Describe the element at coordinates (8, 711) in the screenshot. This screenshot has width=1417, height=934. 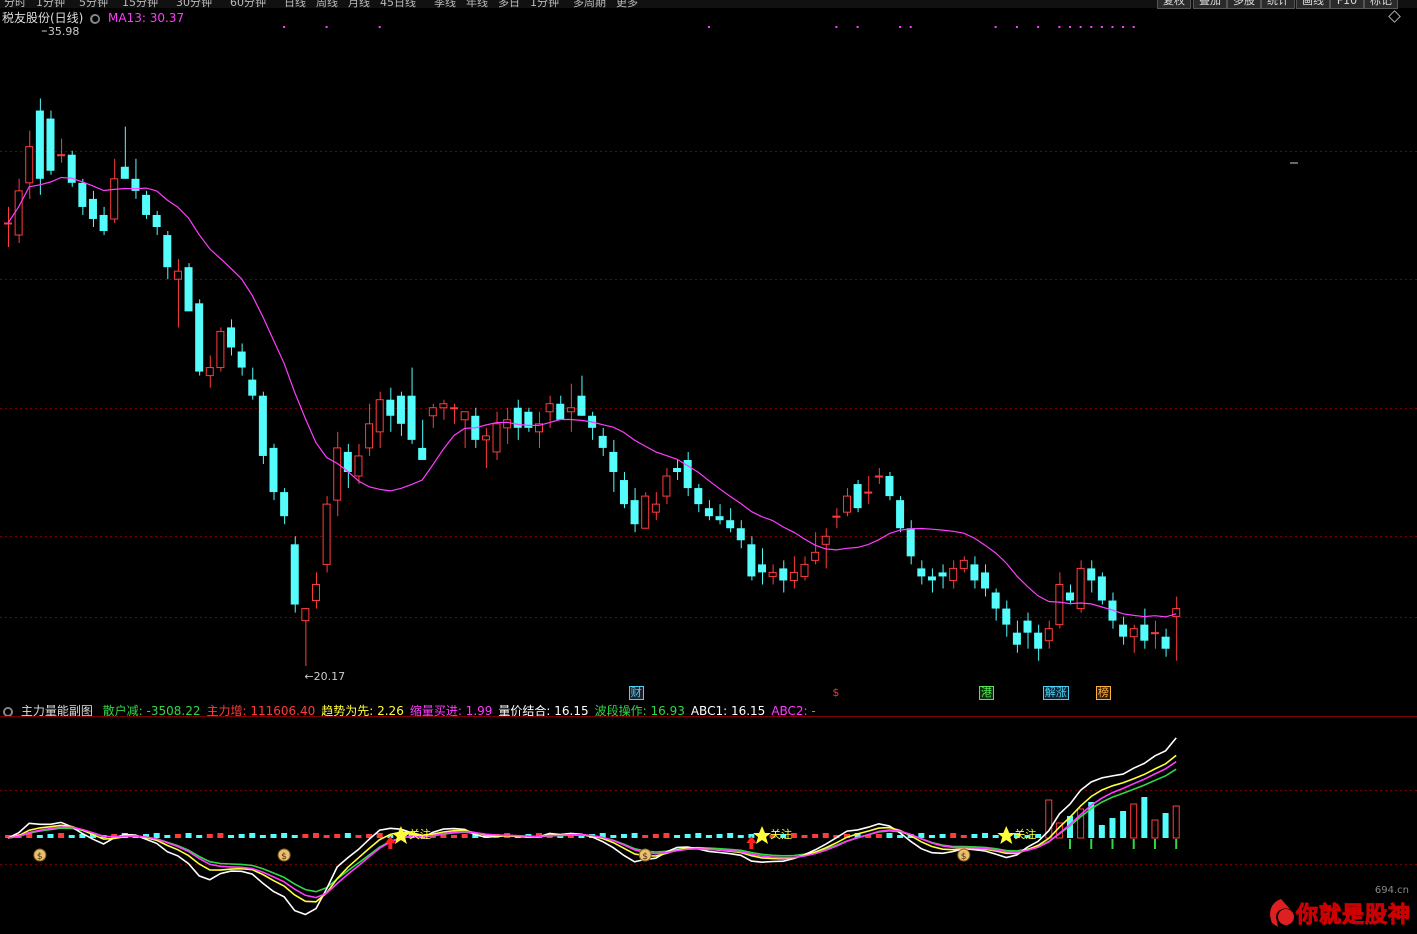
I see `indicator-settings-icon: ●` at that location.